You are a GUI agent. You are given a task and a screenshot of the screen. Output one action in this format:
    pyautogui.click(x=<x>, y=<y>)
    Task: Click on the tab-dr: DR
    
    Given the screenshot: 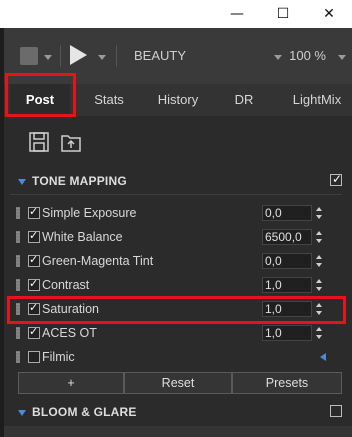 What is the action you would take?
    pyautogui.click(x=244, y=100)
    